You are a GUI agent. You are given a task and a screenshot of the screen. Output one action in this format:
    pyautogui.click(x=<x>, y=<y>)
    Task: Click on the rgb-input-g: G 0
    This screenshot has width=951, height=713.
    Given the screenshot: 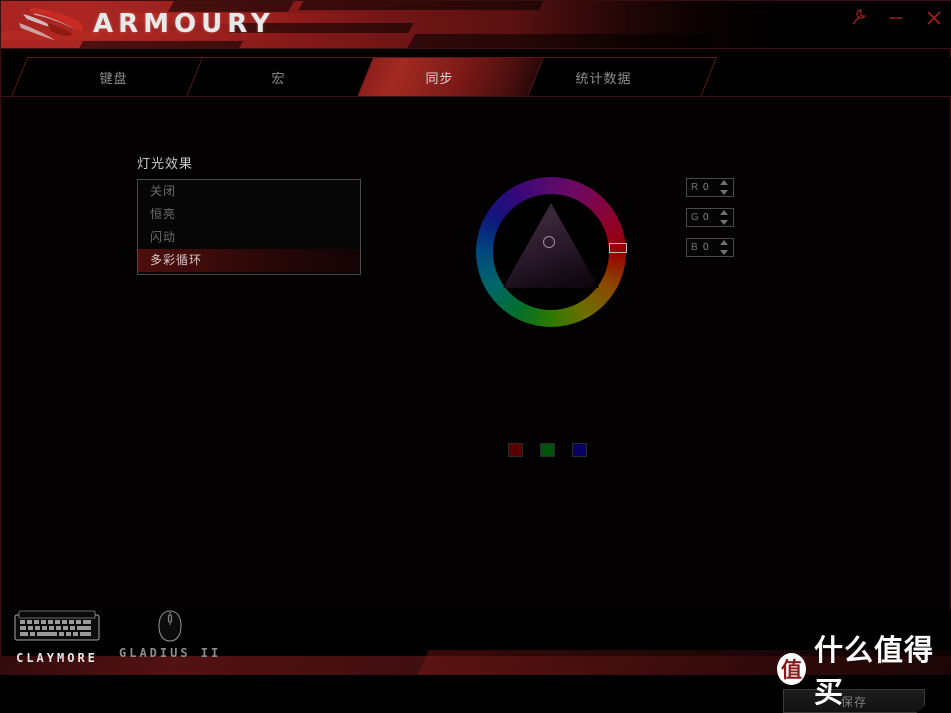 What is the action you would take?
    pyautogui.click(x=710, y=217)
    